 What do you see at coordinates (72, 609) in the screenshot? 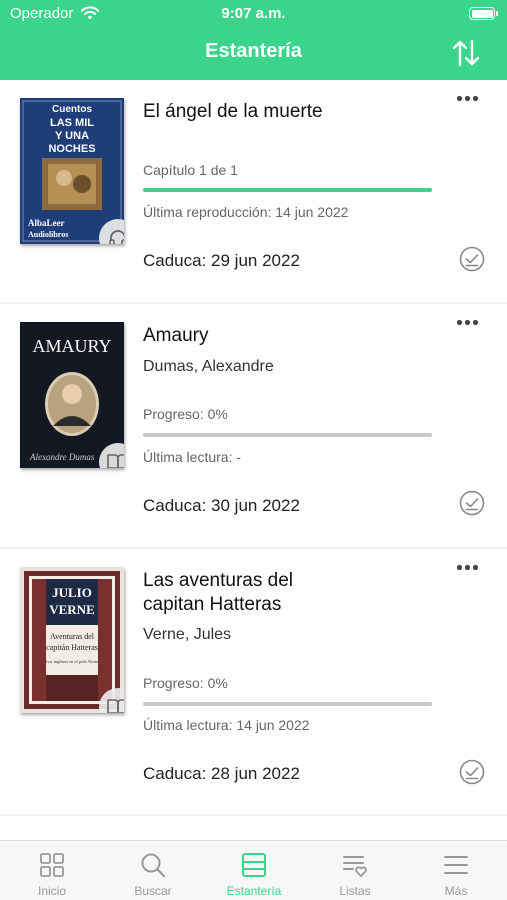
I see `cover-text: VERNE` at bounding box center [72, 609].